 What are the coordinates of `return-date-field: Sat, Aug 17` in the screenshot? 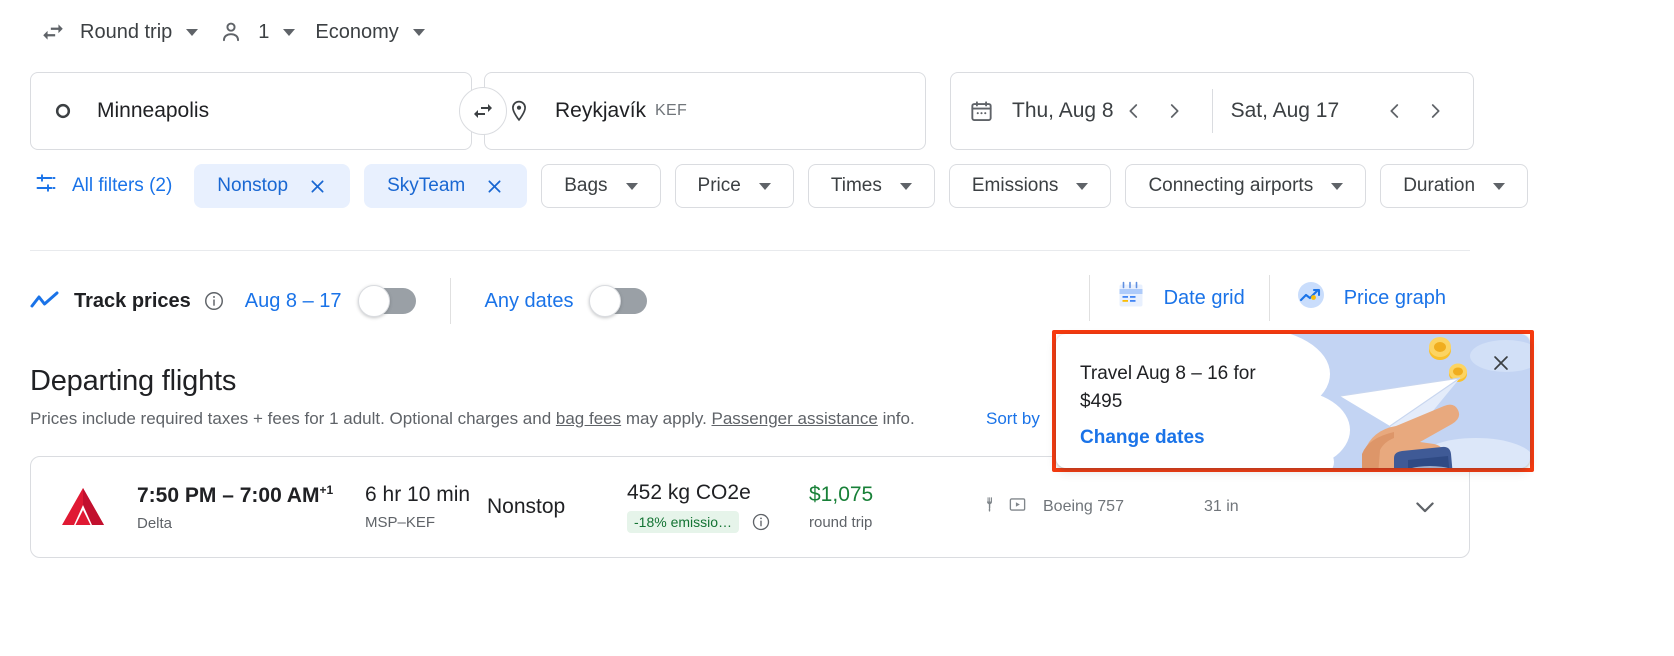 It's located at (1343, 111).